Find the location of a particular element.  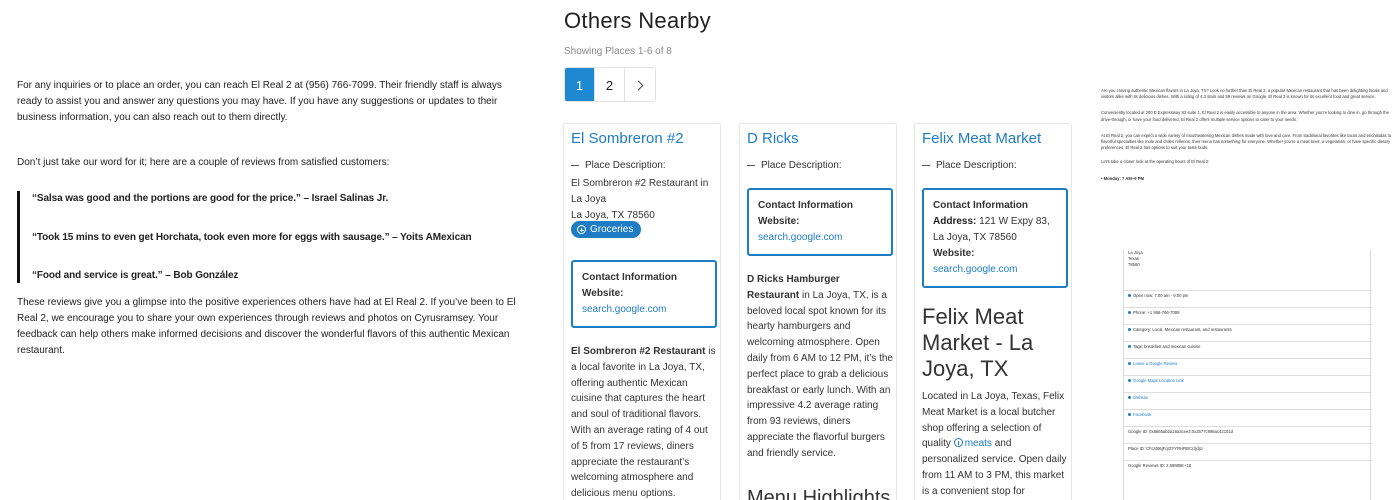

clock-icon is located at coordinates (1129, 295).